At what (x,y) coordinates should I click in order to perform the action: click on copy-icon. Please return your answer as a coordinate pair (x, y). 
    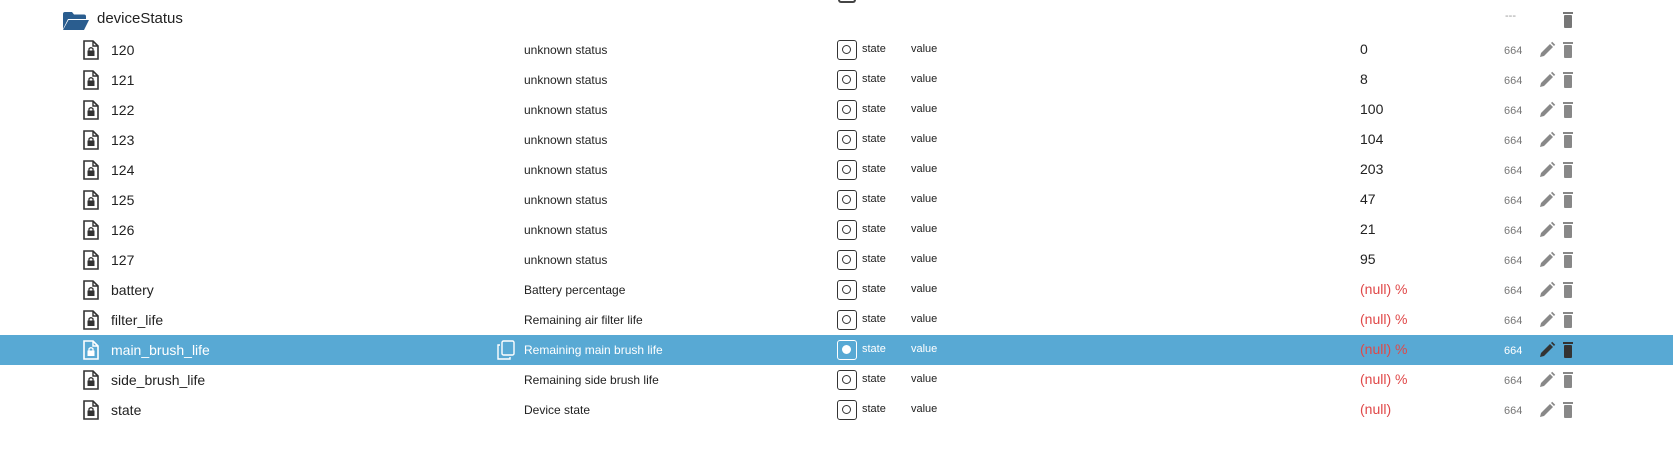
    Looking at the image, I should click on (506, 350).